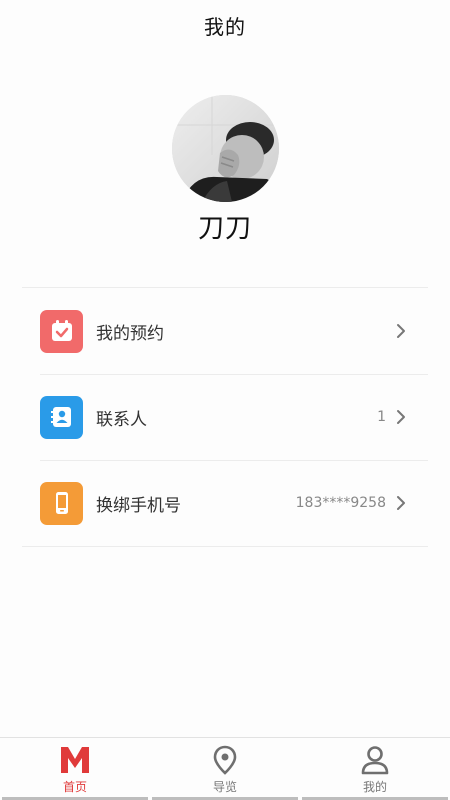  I want to click on page-title: 我的, so click(225, 26).